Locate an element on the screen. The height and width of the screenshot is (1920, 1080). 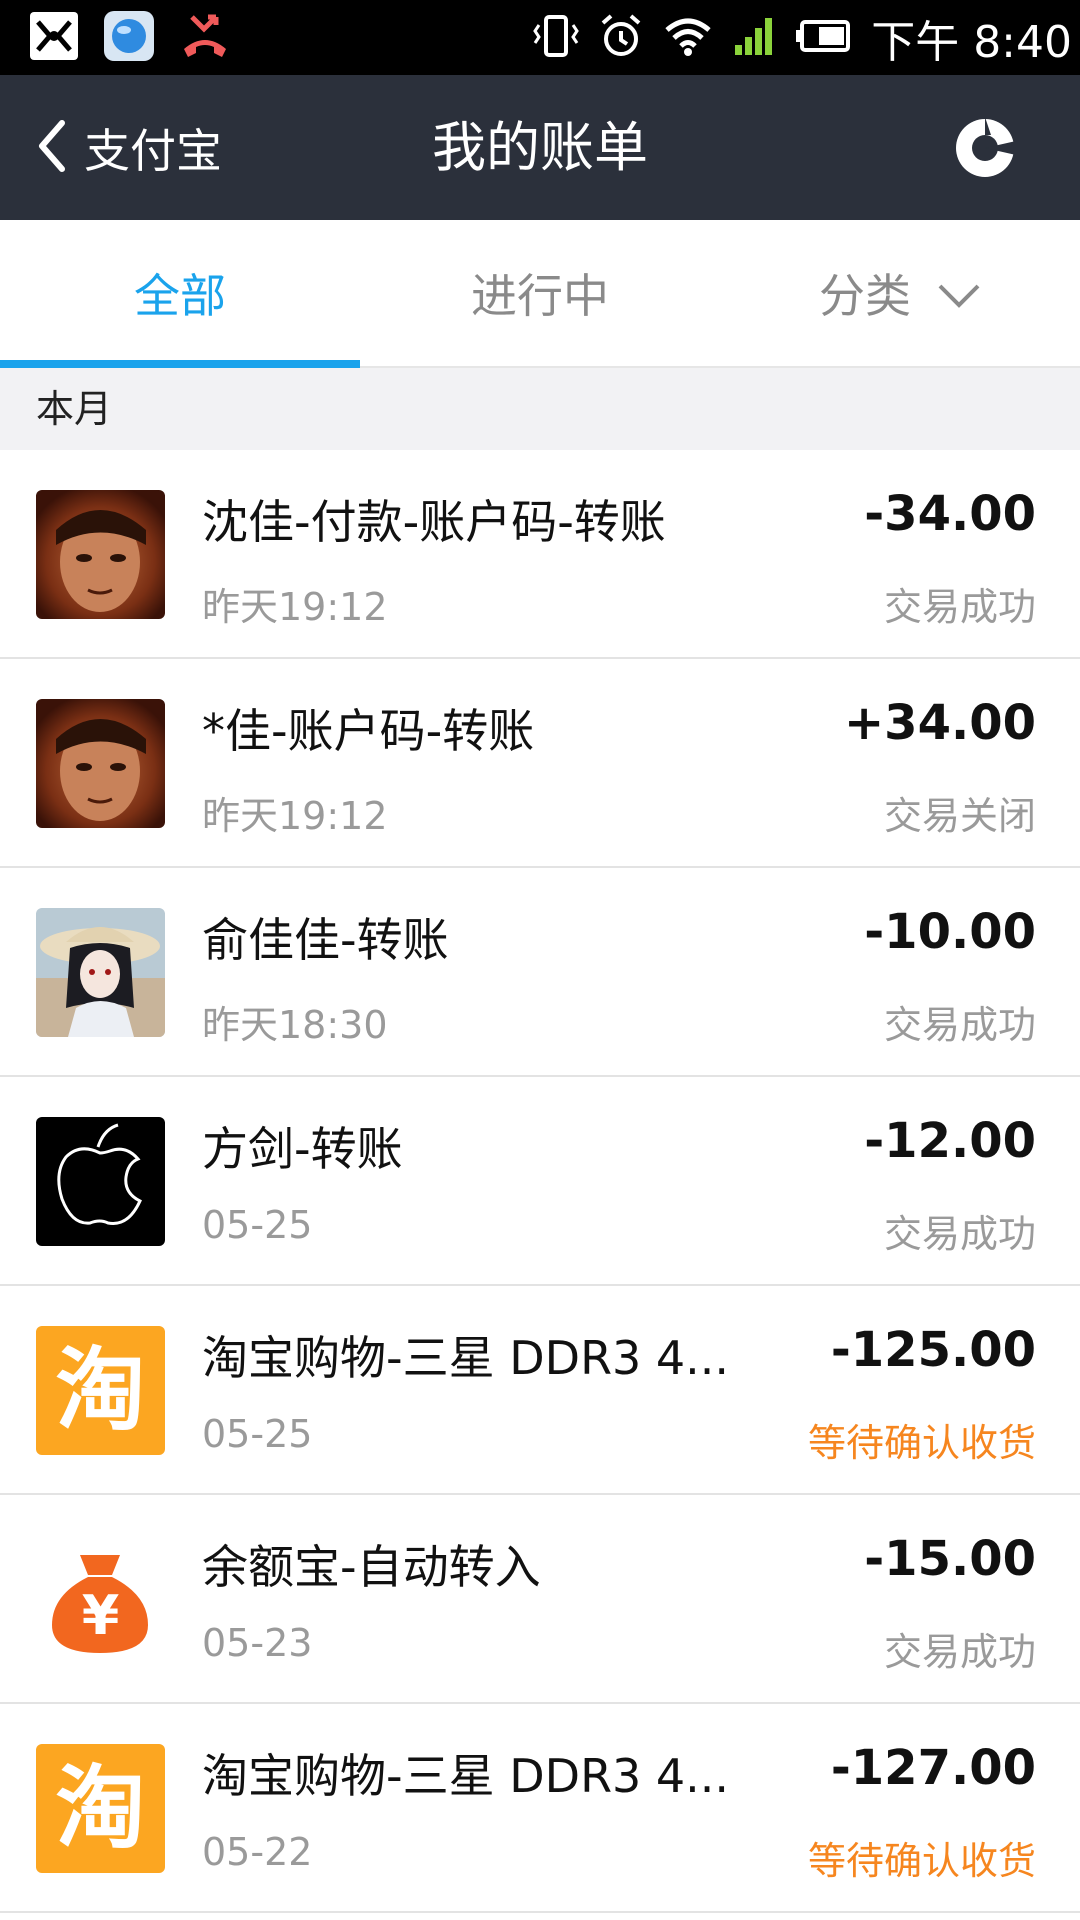
yuebao-currency-symbol: ¥ is located at coordinates (100, 1615).